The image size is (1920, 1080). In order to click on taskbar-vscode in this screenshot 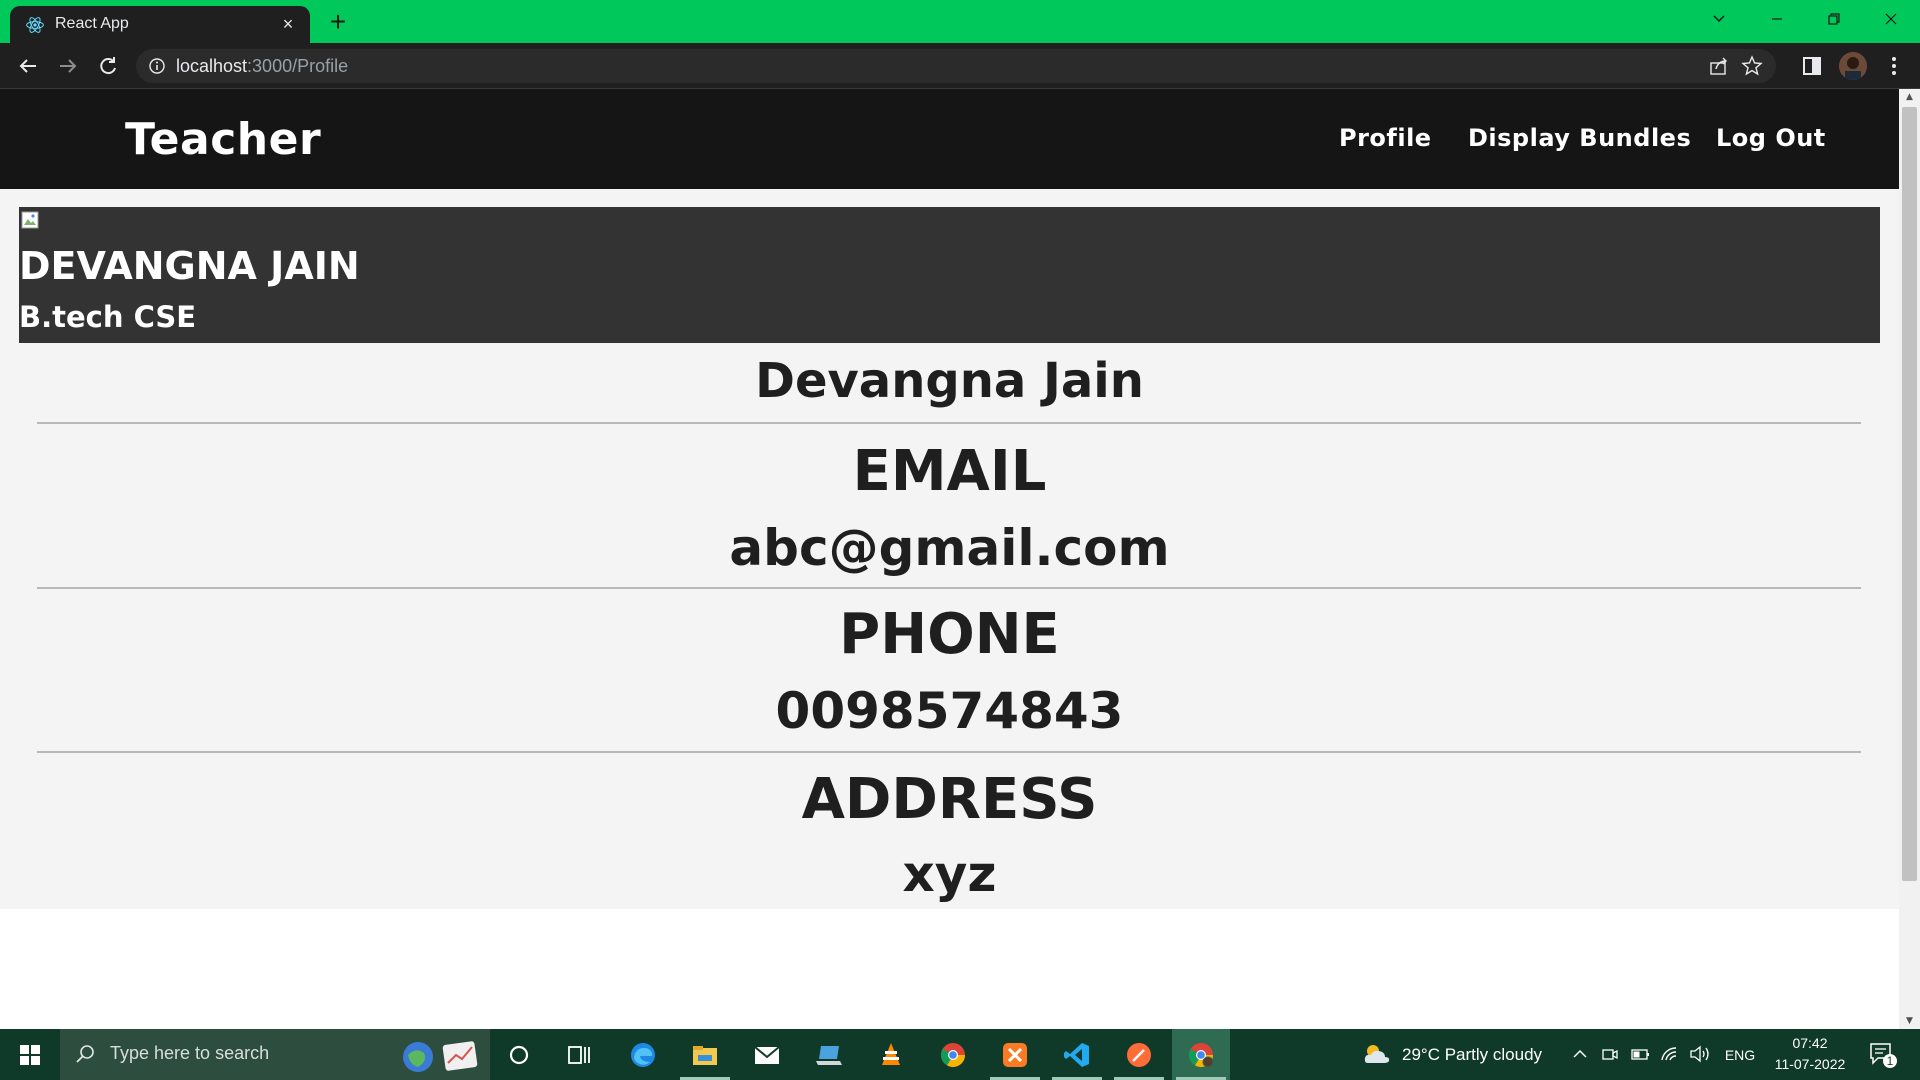, I will do `click(1077, 1054)`.